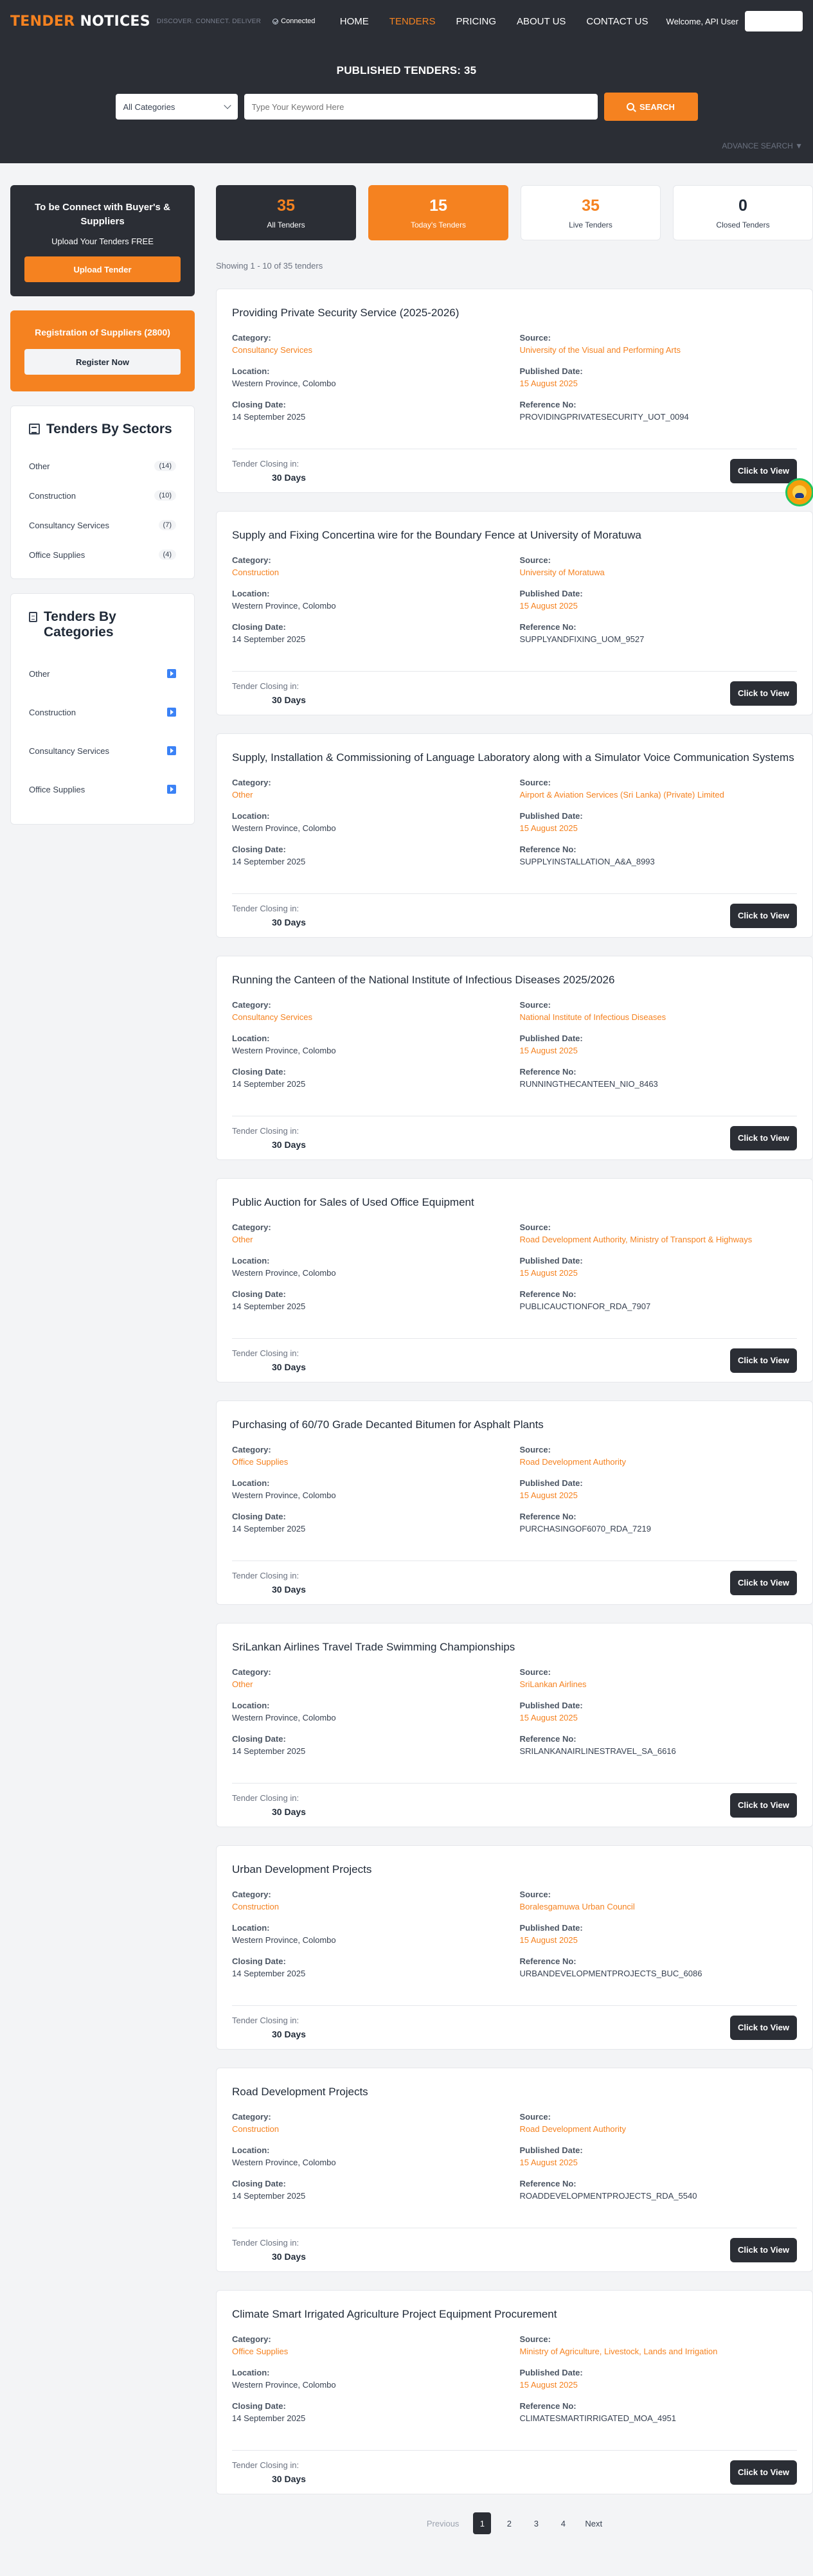  Describe the element at coordinates (591, 212) in the screenshot. I see `stat-live-tenders: 35 Live Tenders` at that location.